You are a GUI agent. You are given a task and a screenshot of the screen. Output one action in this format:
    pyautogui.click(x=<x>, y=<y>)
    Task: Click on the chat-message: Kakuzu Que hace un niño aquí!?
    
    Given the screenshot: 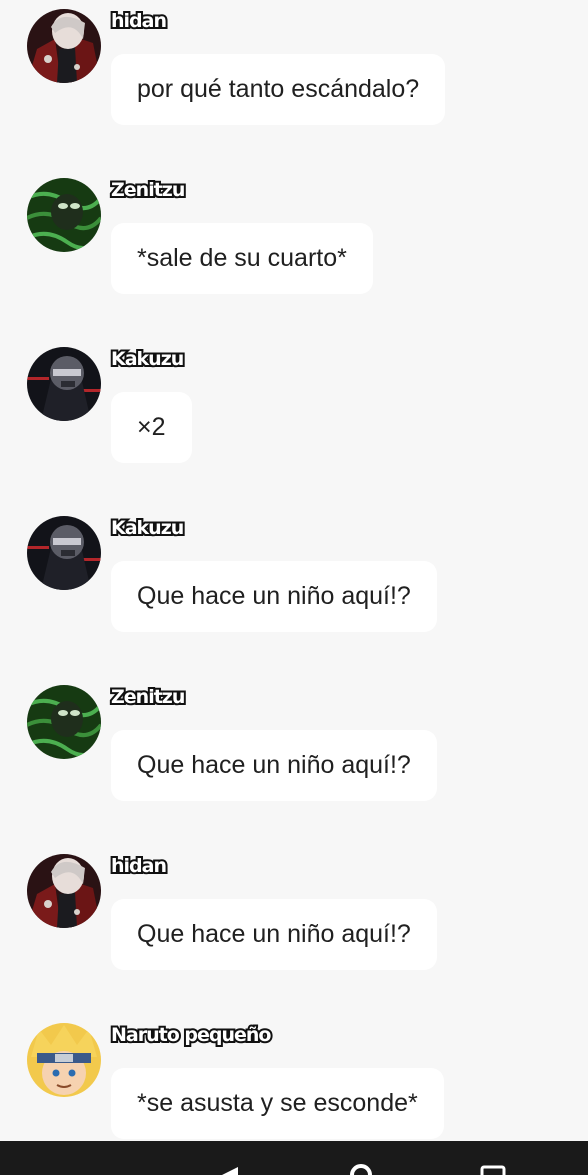 What is the action you would take?
    pyautogui.click(x=294, y=587)
    